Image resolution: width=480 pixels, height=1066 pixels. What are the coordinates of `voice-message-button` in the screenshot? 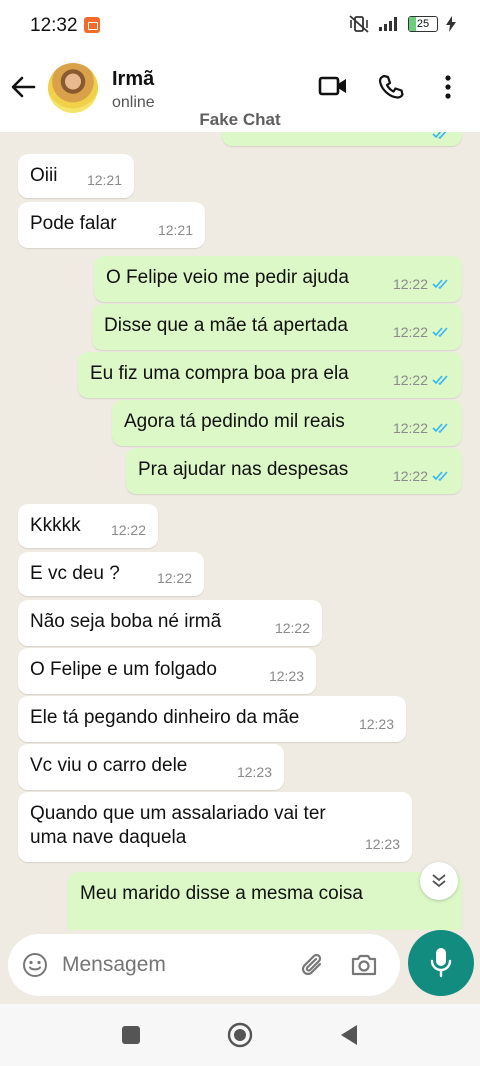 It's located at (441, 963).